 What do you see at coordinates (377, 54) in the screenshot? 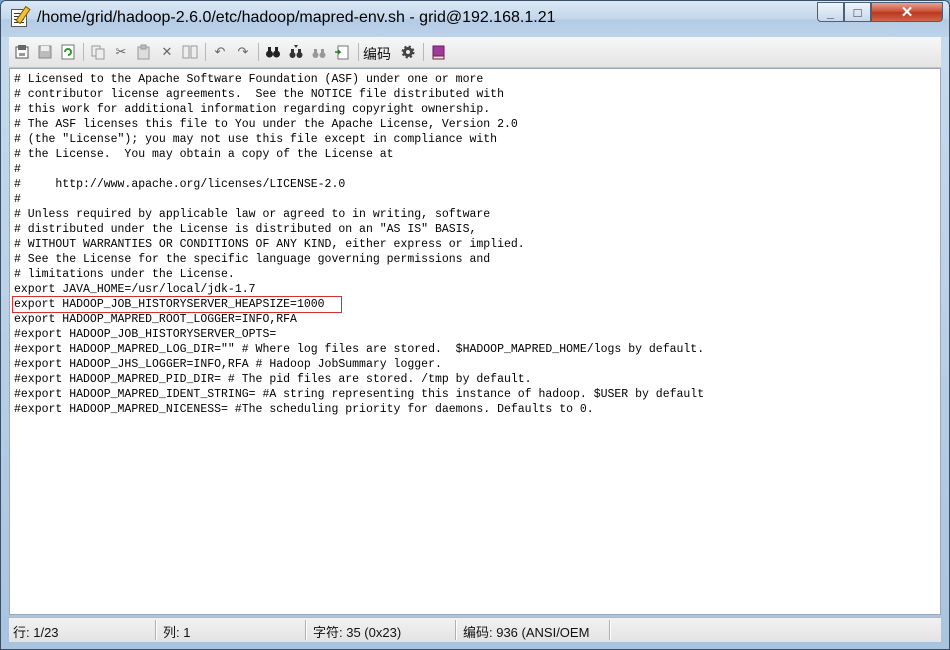
I see `encoding-menu: 编码` at bounding box center [377, 54].